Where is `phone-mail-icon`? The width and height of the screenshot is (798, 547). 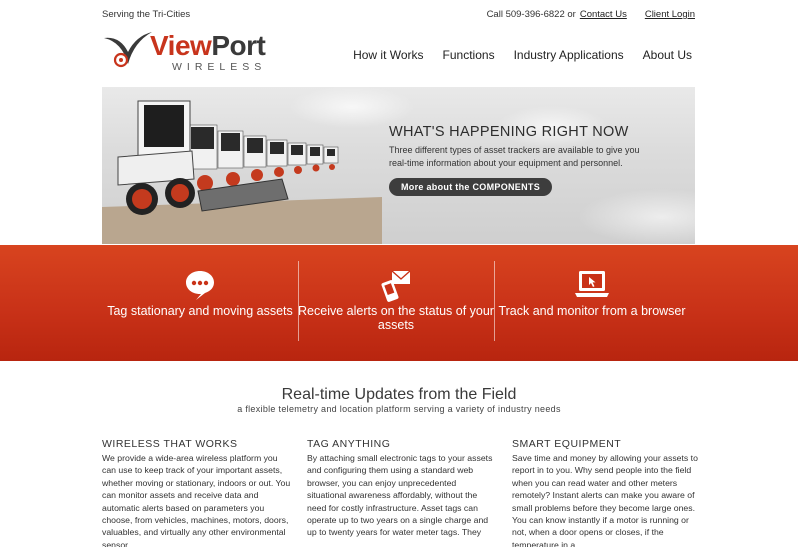
phone-mail-icon is located at coordinates (396, 286).